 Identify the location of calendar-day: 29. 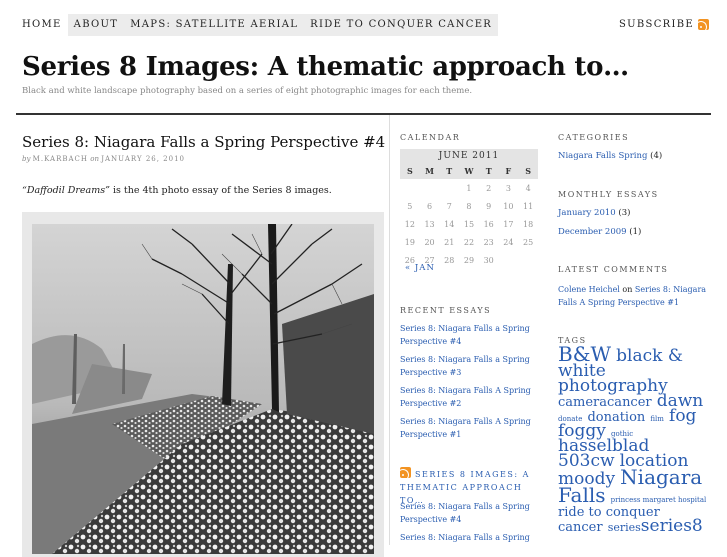
(469, 260).